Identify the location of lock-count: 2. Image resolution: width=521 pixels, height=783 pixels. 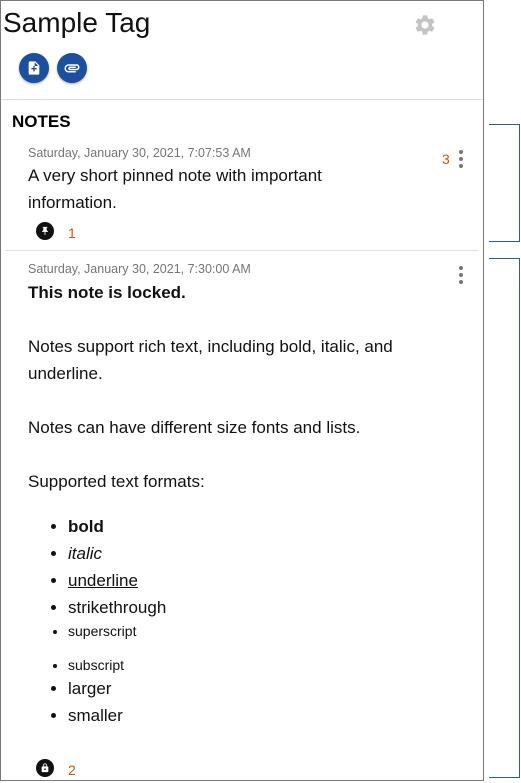
(72, 770).